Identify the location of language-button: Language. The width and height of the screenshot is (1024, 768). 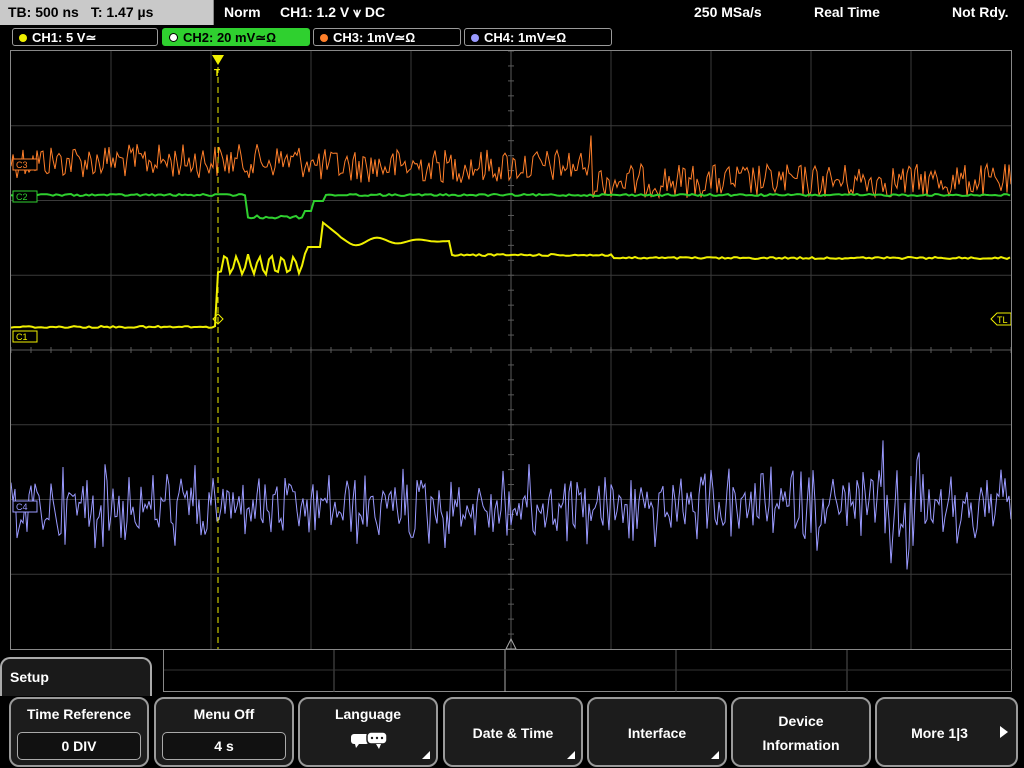
(368, 732).